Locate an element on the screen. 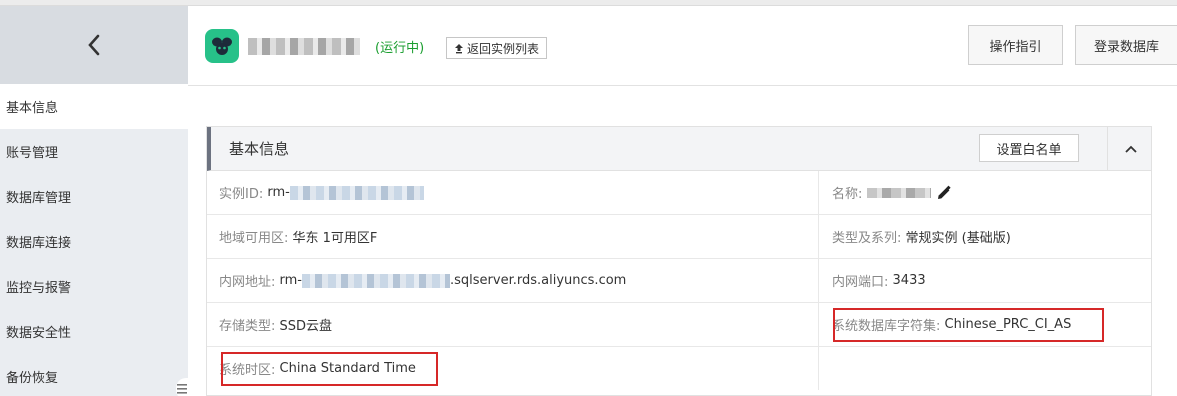 This screenshot has width=1177, height=396. sidebar-item-connection: 数据库连接 is located at coordinates (94, 241).